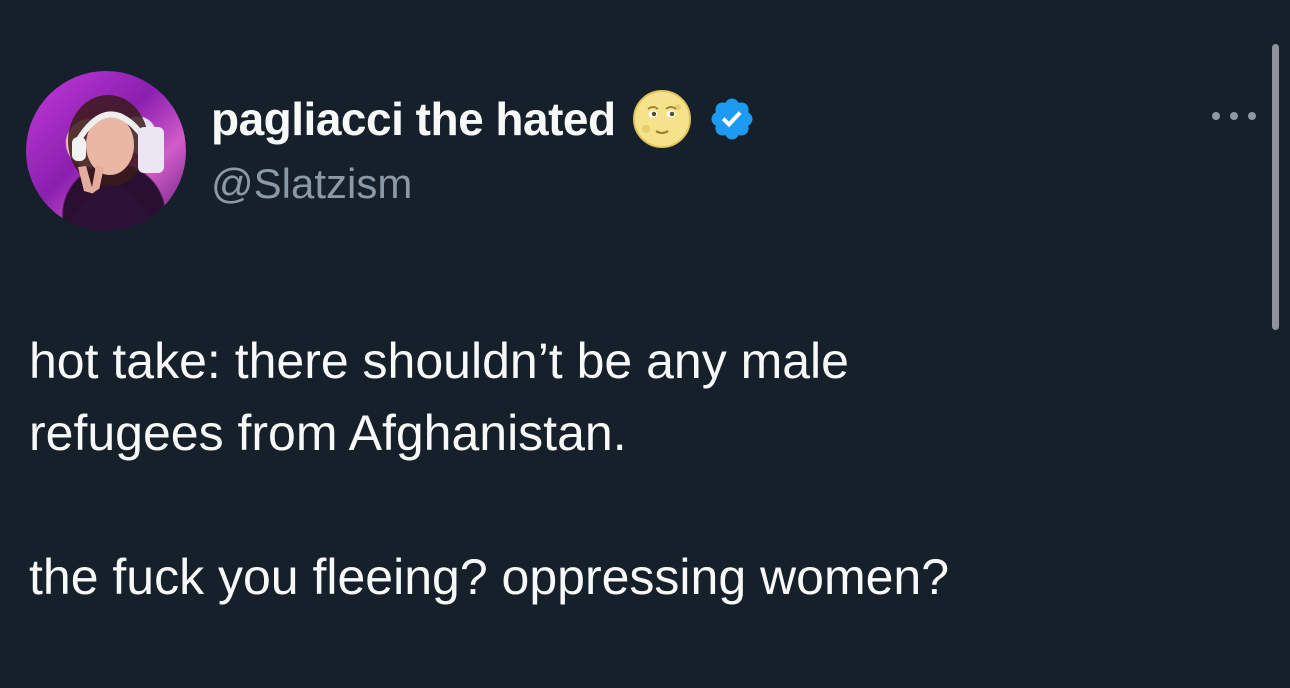 This screenshot has width=1290, height=688. Describe the element at coordinates (328, 433) in the screenshot. I see `tweet-text-line: refugees from Afghanistan.` at that location.